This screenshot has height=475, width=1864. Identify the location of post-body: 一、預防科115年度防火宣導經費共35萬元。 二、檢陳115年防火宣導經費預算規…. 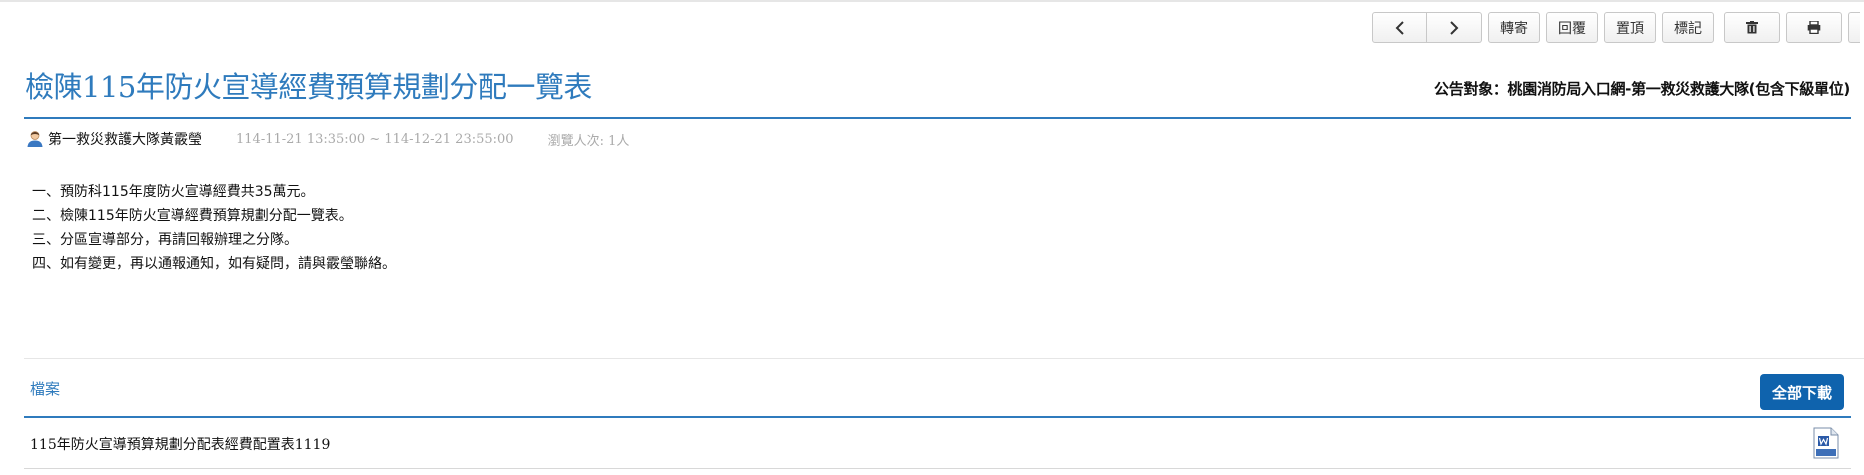
(214, 228).